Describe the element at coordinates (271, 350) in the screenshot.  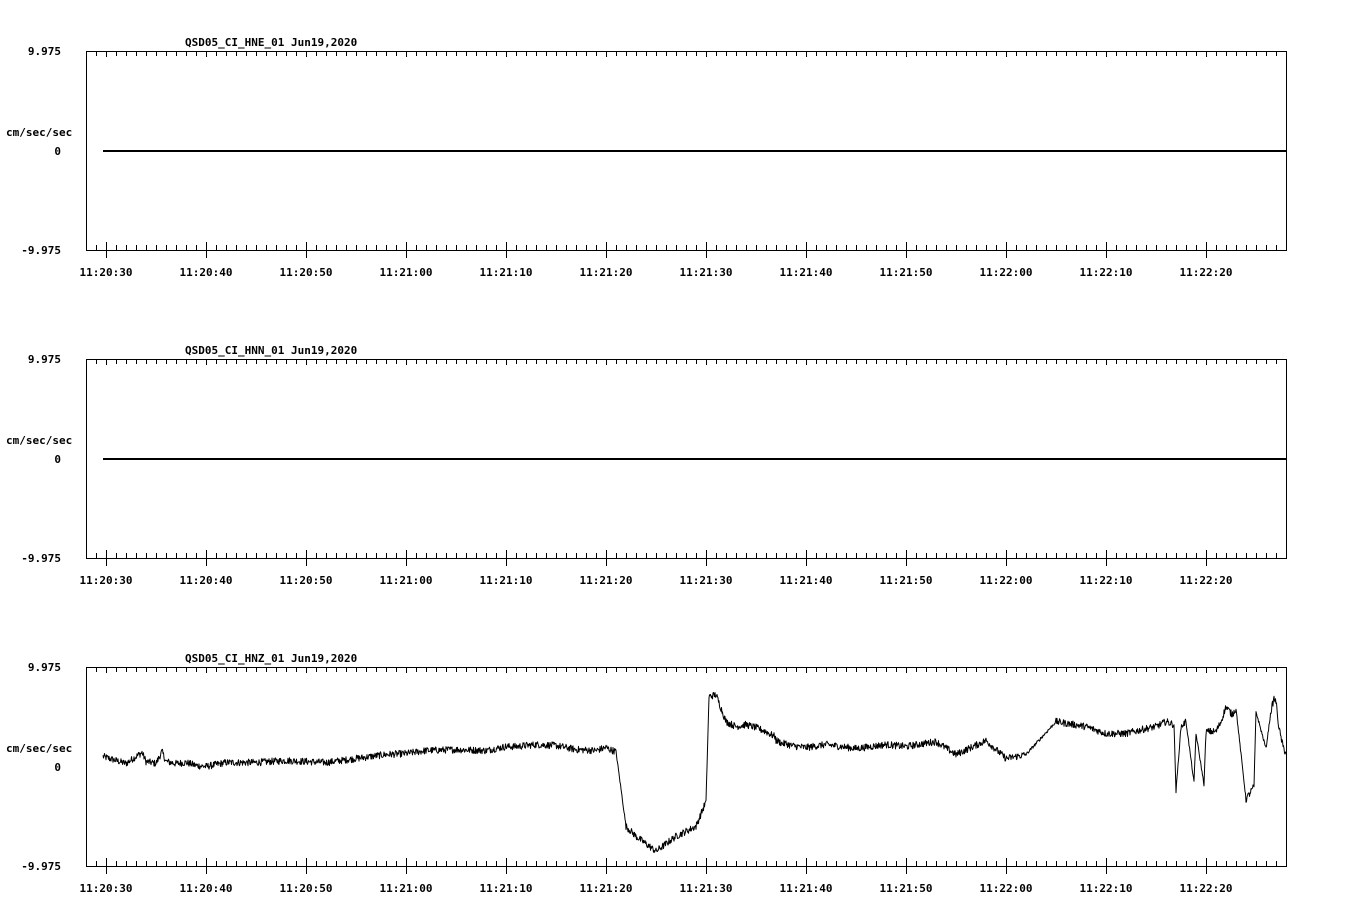
I see `panel-title: QSD05_CI_HNN_01 Jun19,2020` at that location.